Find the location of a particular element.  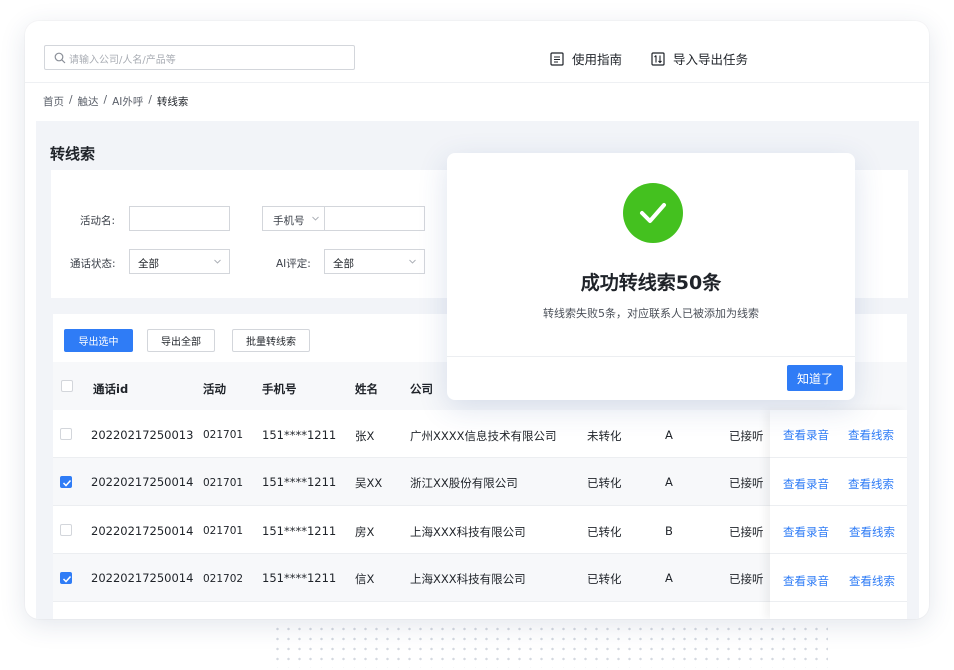

confirm-button: 知道了 is located at coordinates (815, 378).